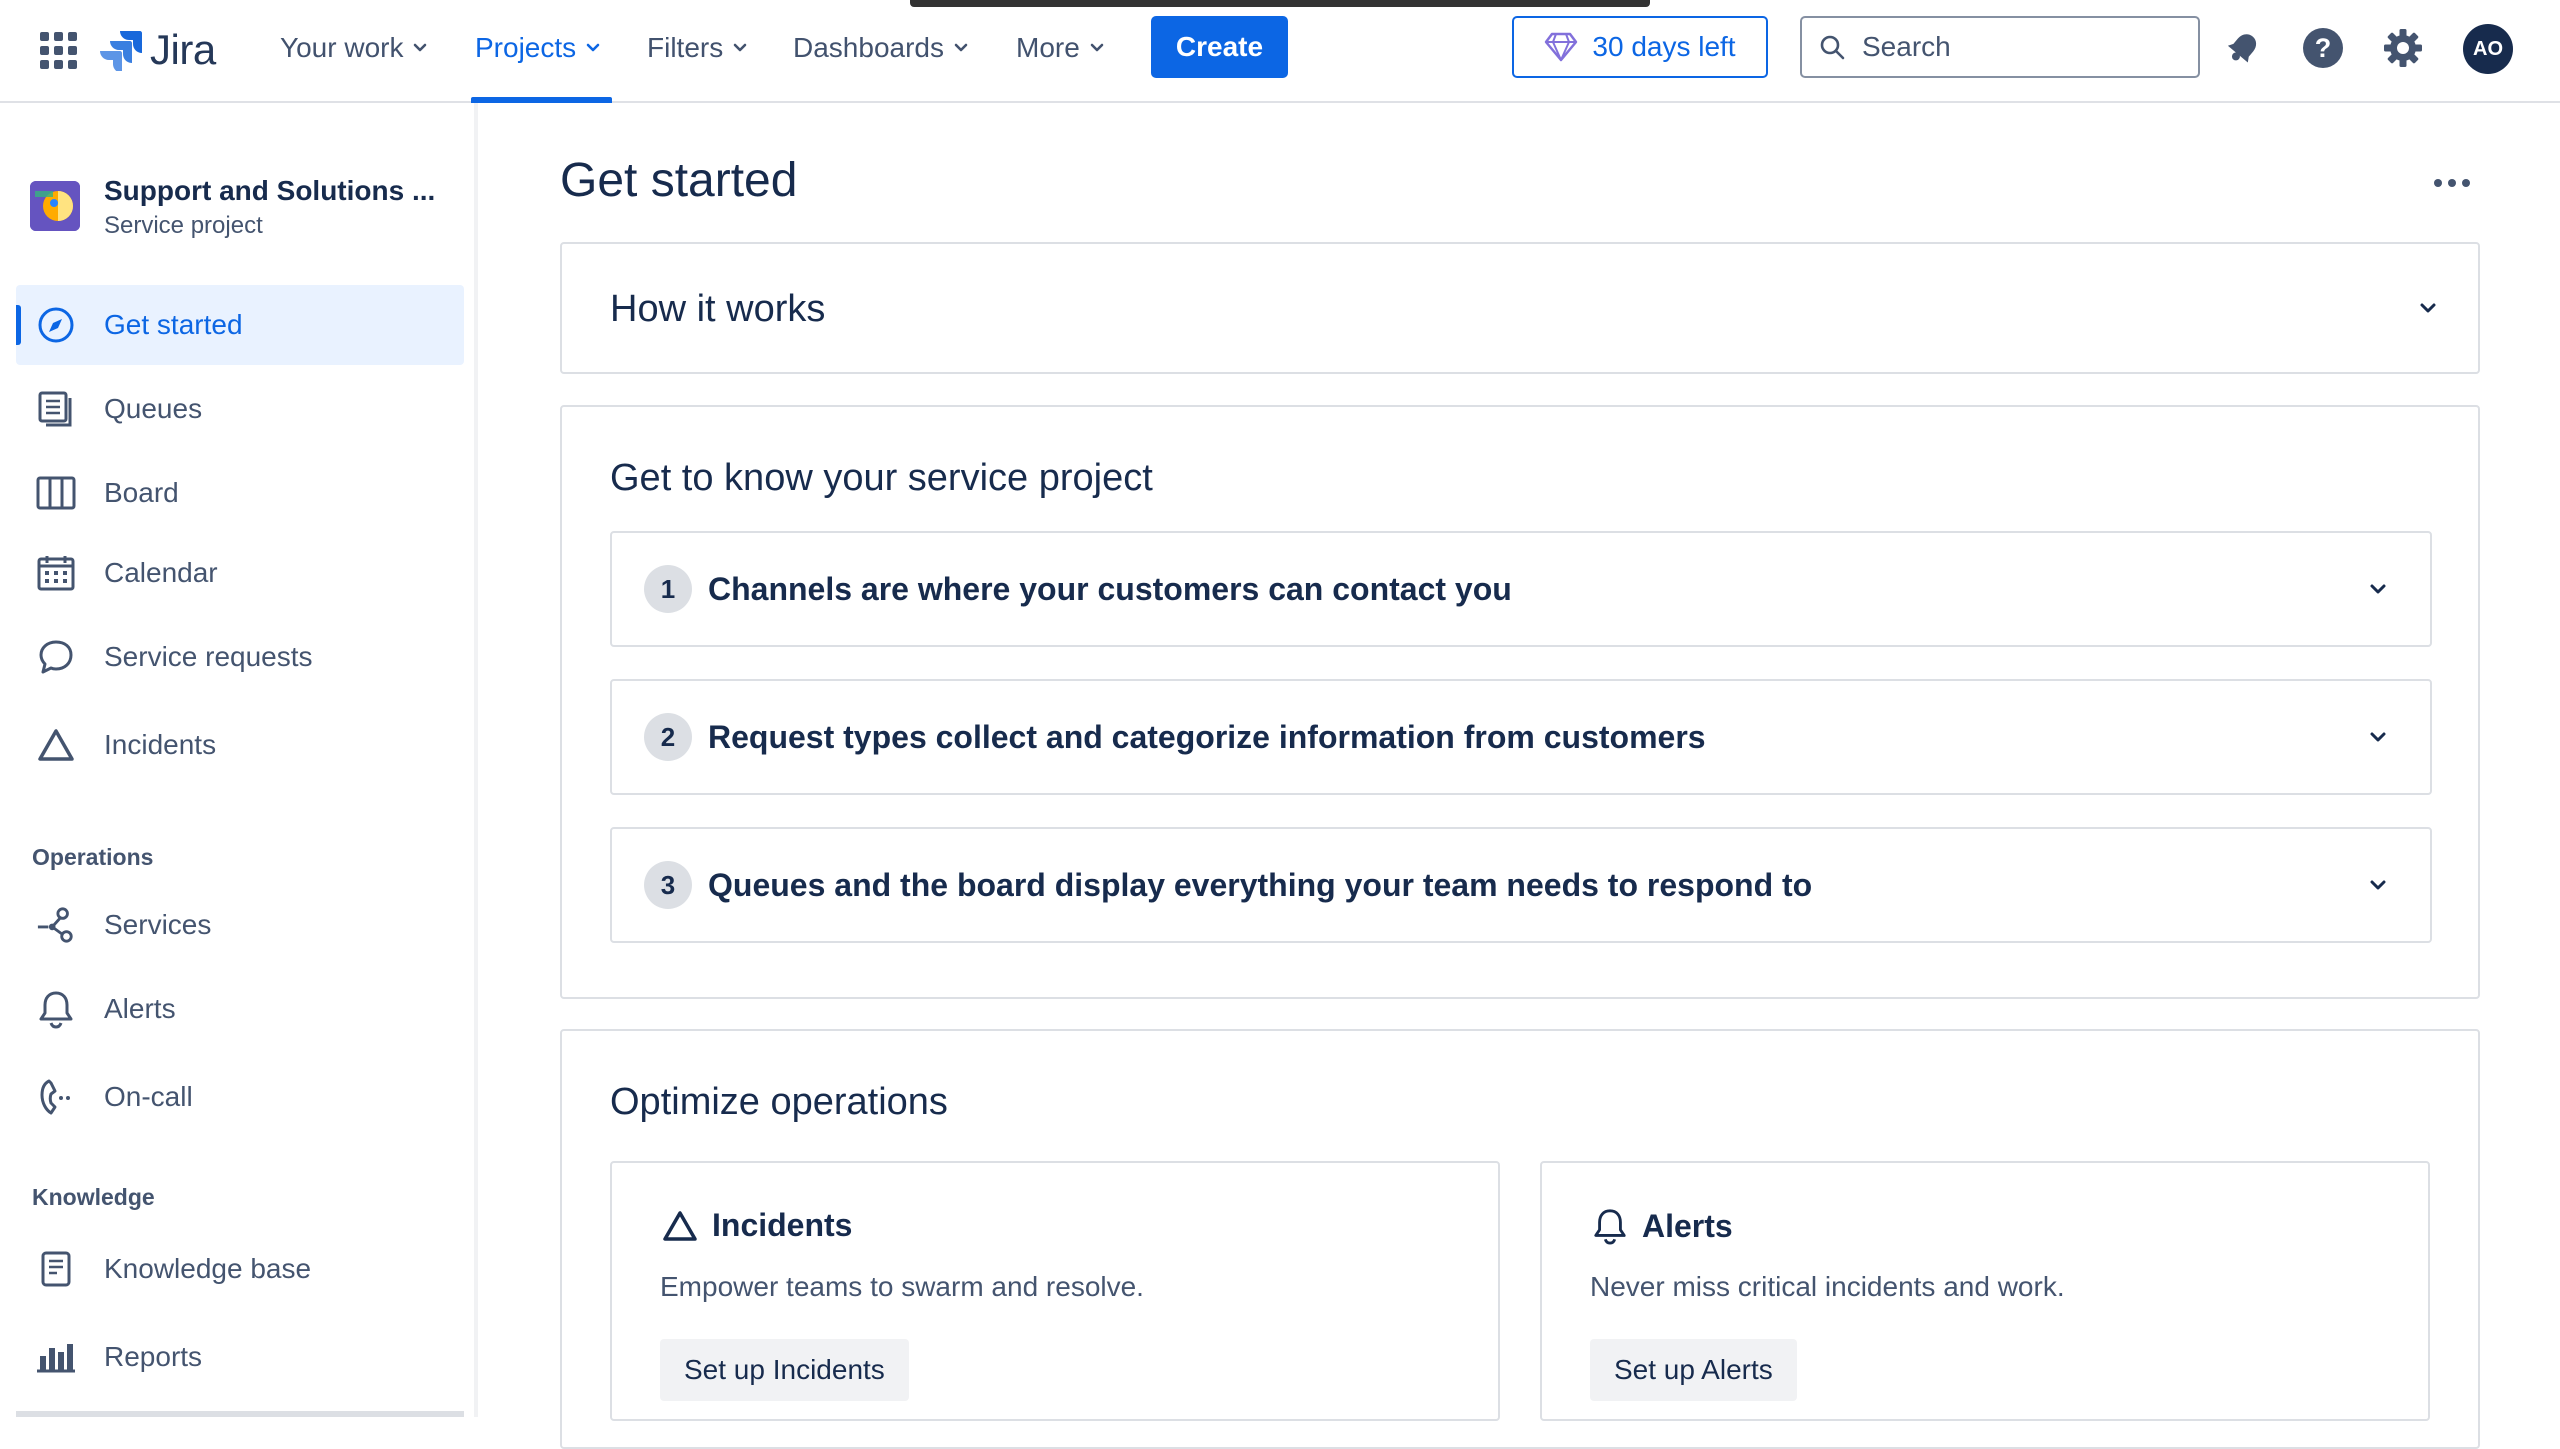 This screenshot has width=2560, height=1449. I want to click on sidebar-item-service-requests: Service requests, so click(240, 657).